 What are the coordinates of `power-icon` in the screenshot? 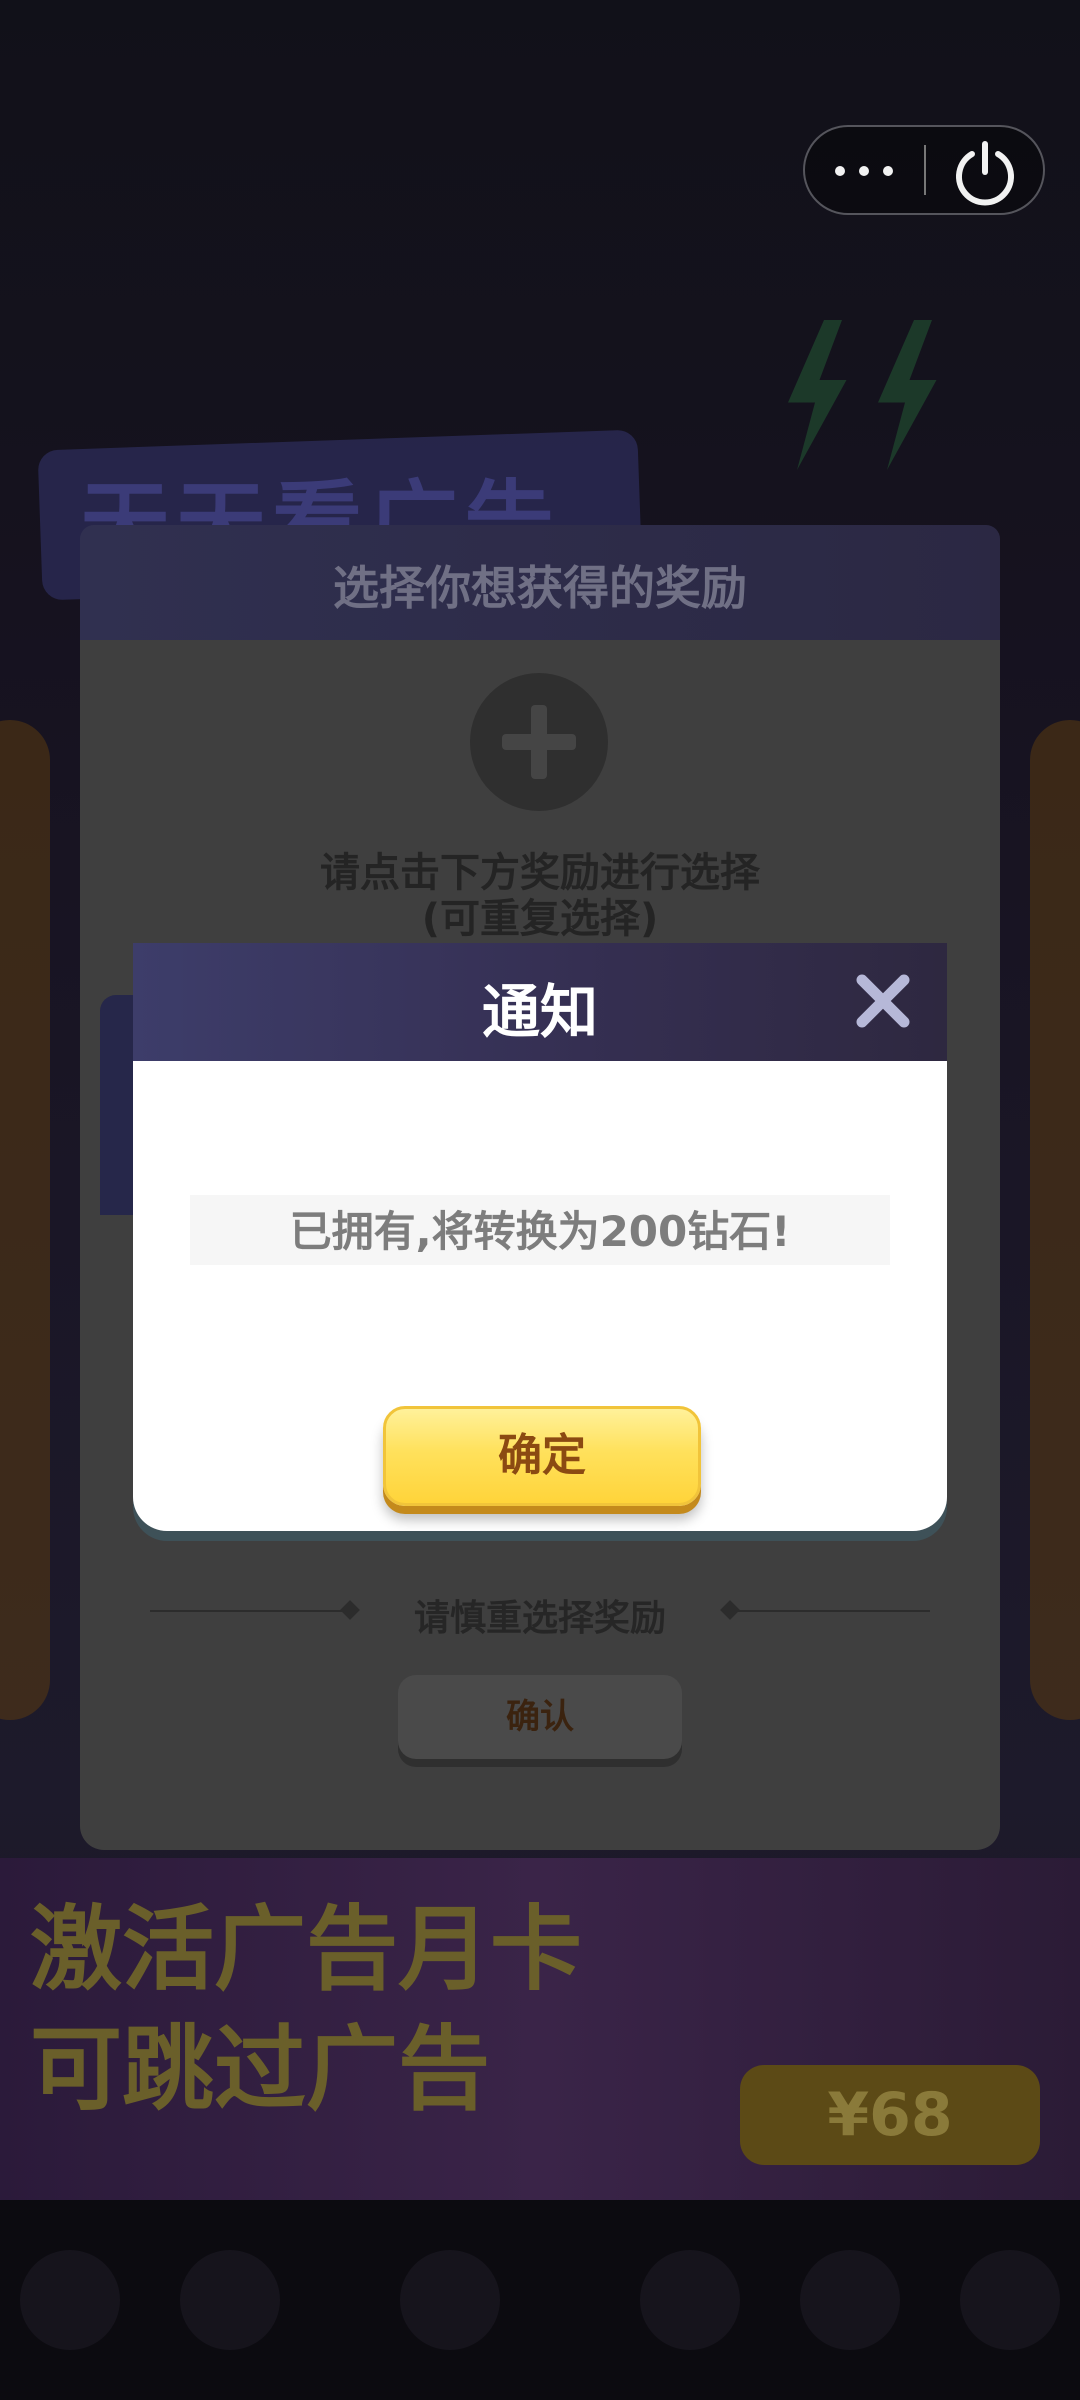 It's located at (984, 170).